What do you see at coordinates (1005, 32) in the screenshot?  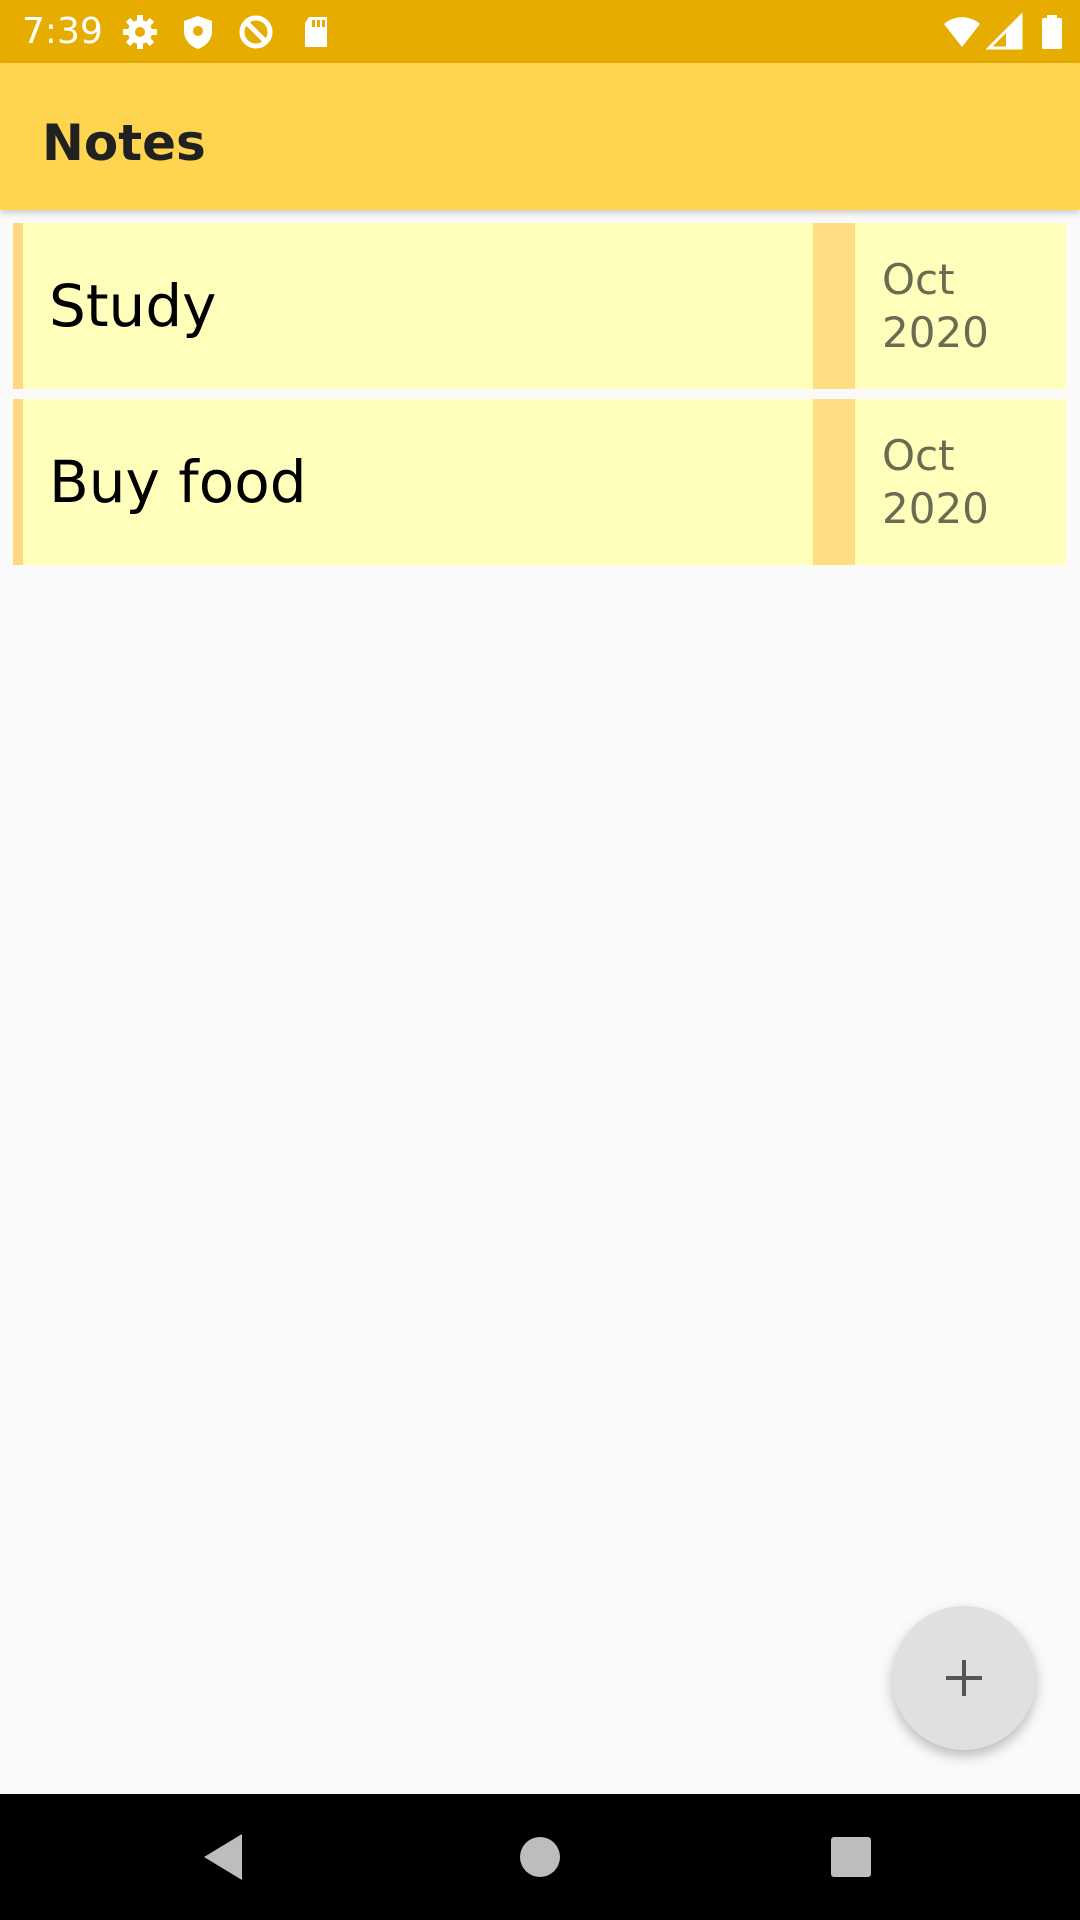 I see `signal-icon` at bounding box center [1005, 32].